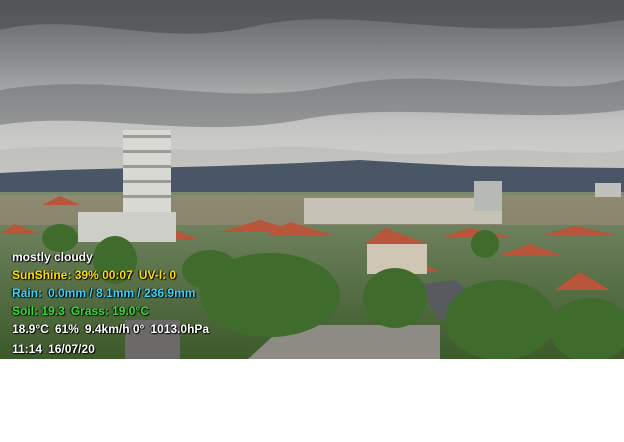 The height and width of the screenshot is (442, 624). Describe the element at coordinates (52, 257) in the screenshot. I see `condition-text: mostly cloudy` at that location.